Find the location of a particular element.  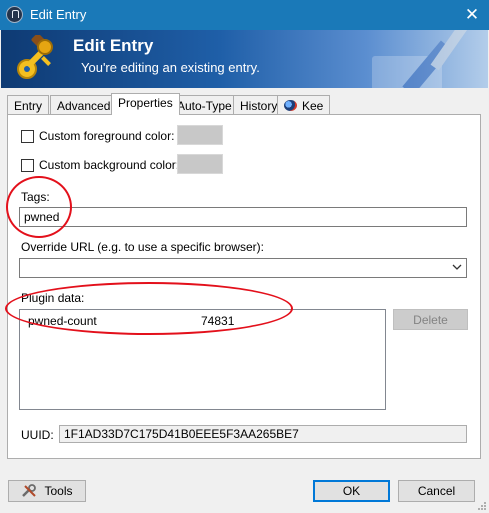

list-item: pwned-count 74831 is located at coordinates (202, 322).